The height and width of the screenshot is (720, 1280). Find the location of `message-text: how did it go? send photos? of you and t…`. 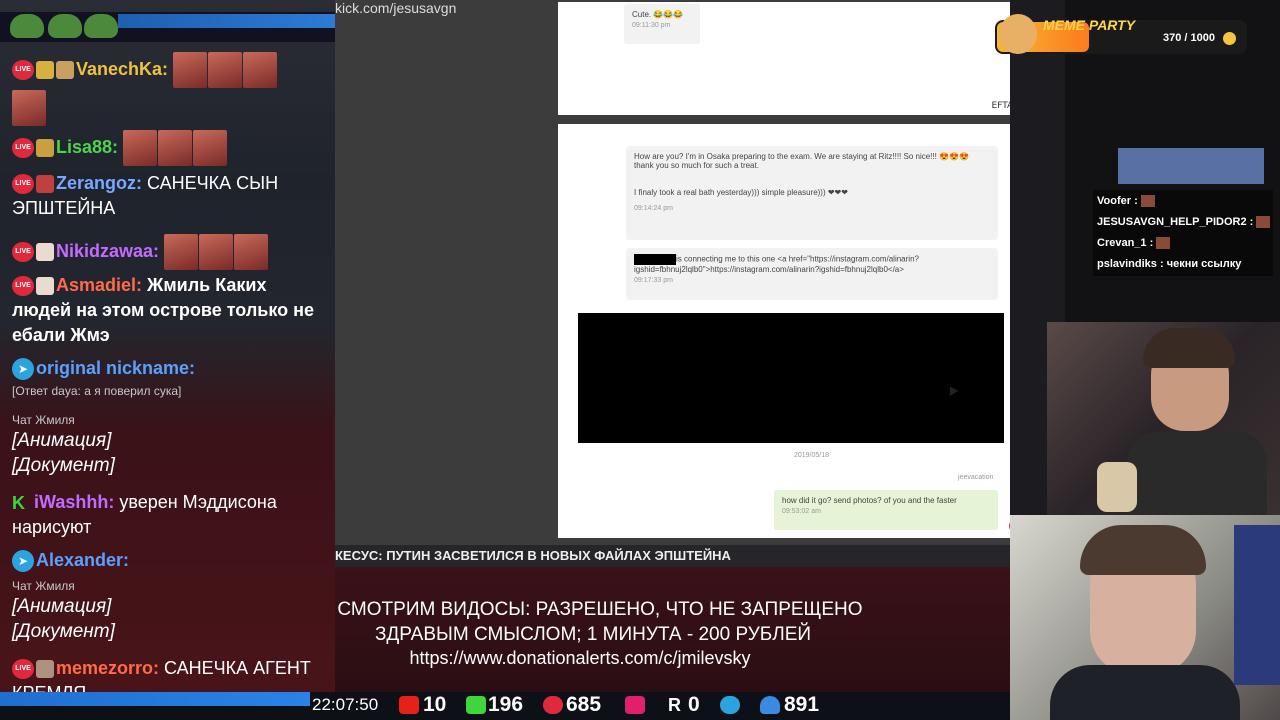

message-text: how did it go? send photos? of you and t… is located at coordinates (869, 500).